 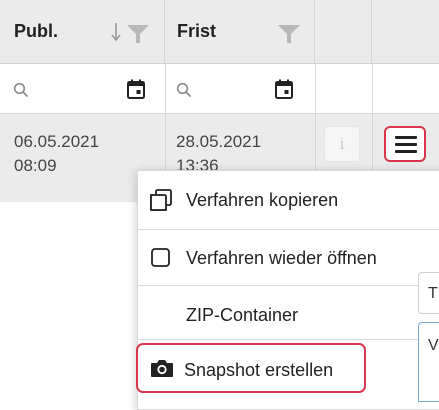 What do you see at coordinates (36, 31) in the screenshot?
I see `column-header-publ-label: Publ.` at bounding box center [36, 31].